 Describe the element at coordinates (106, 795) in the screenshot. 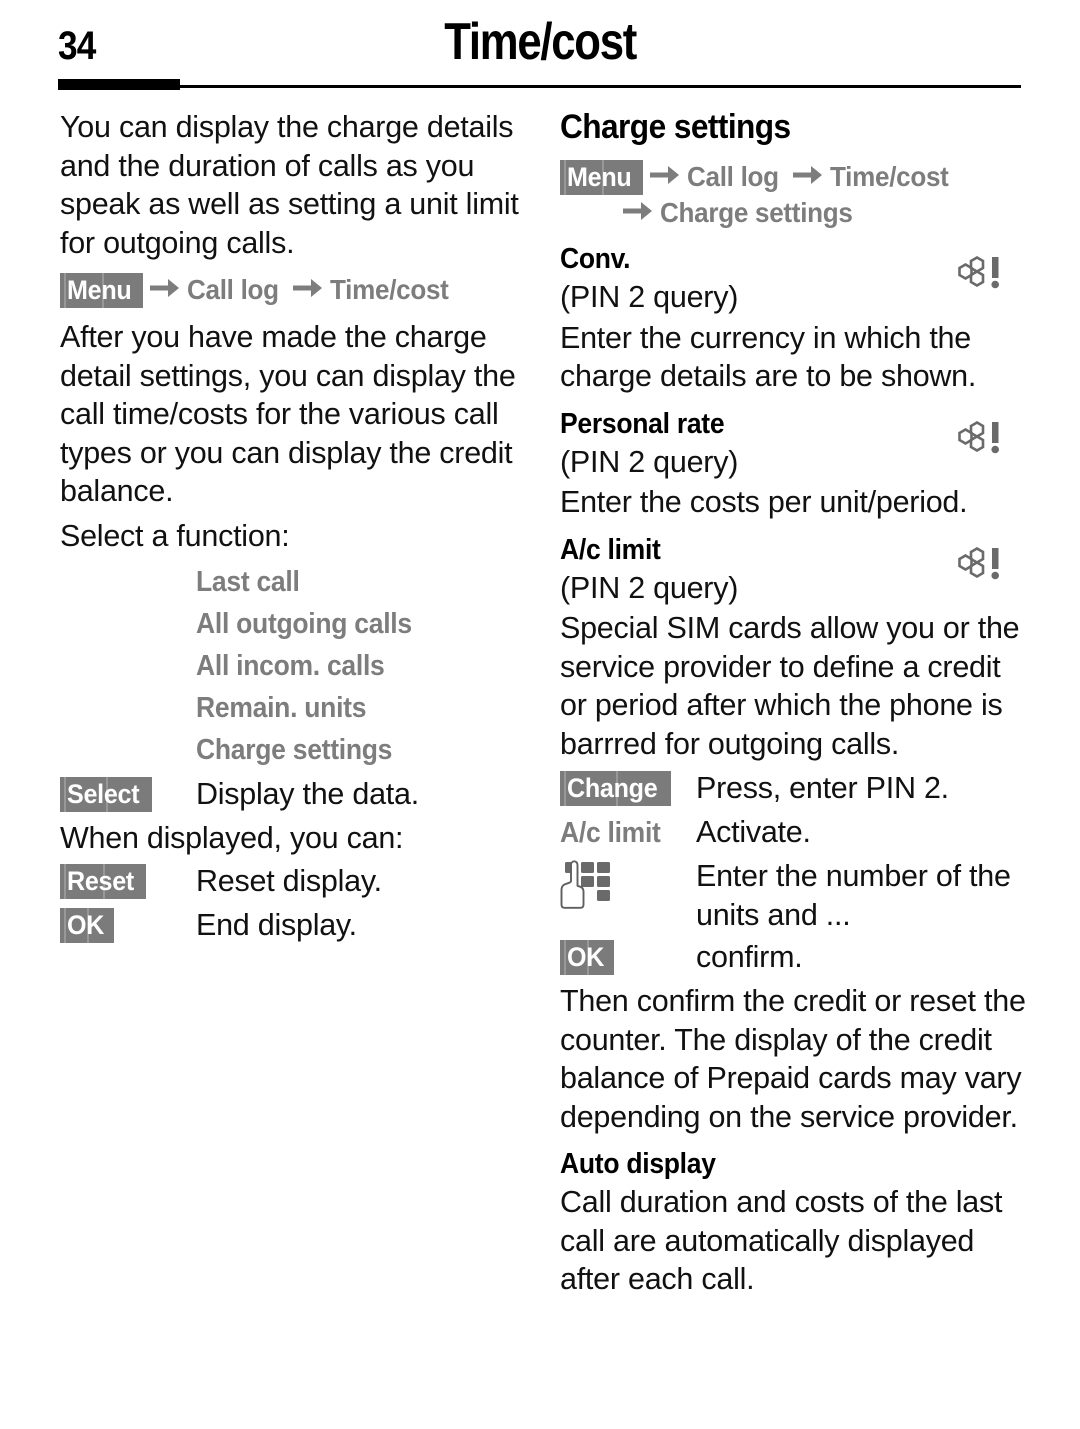

I see `select-softkey: Select` at that location.